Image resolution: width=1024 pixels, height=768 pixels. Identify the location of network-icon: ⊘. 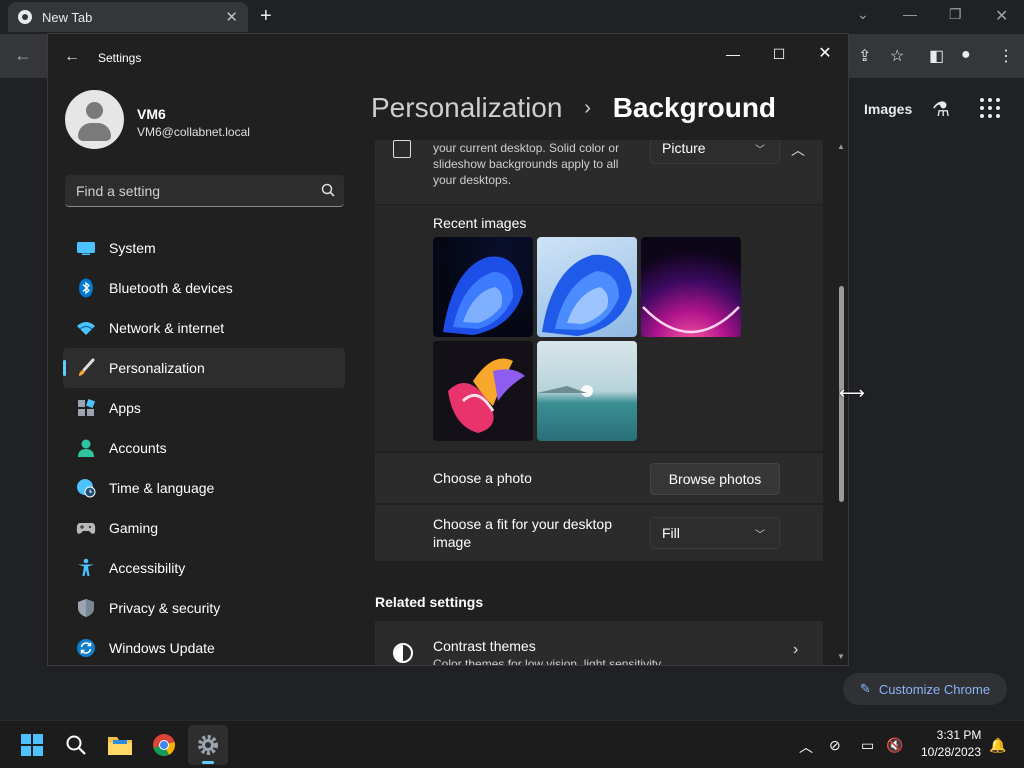
(835, 745).